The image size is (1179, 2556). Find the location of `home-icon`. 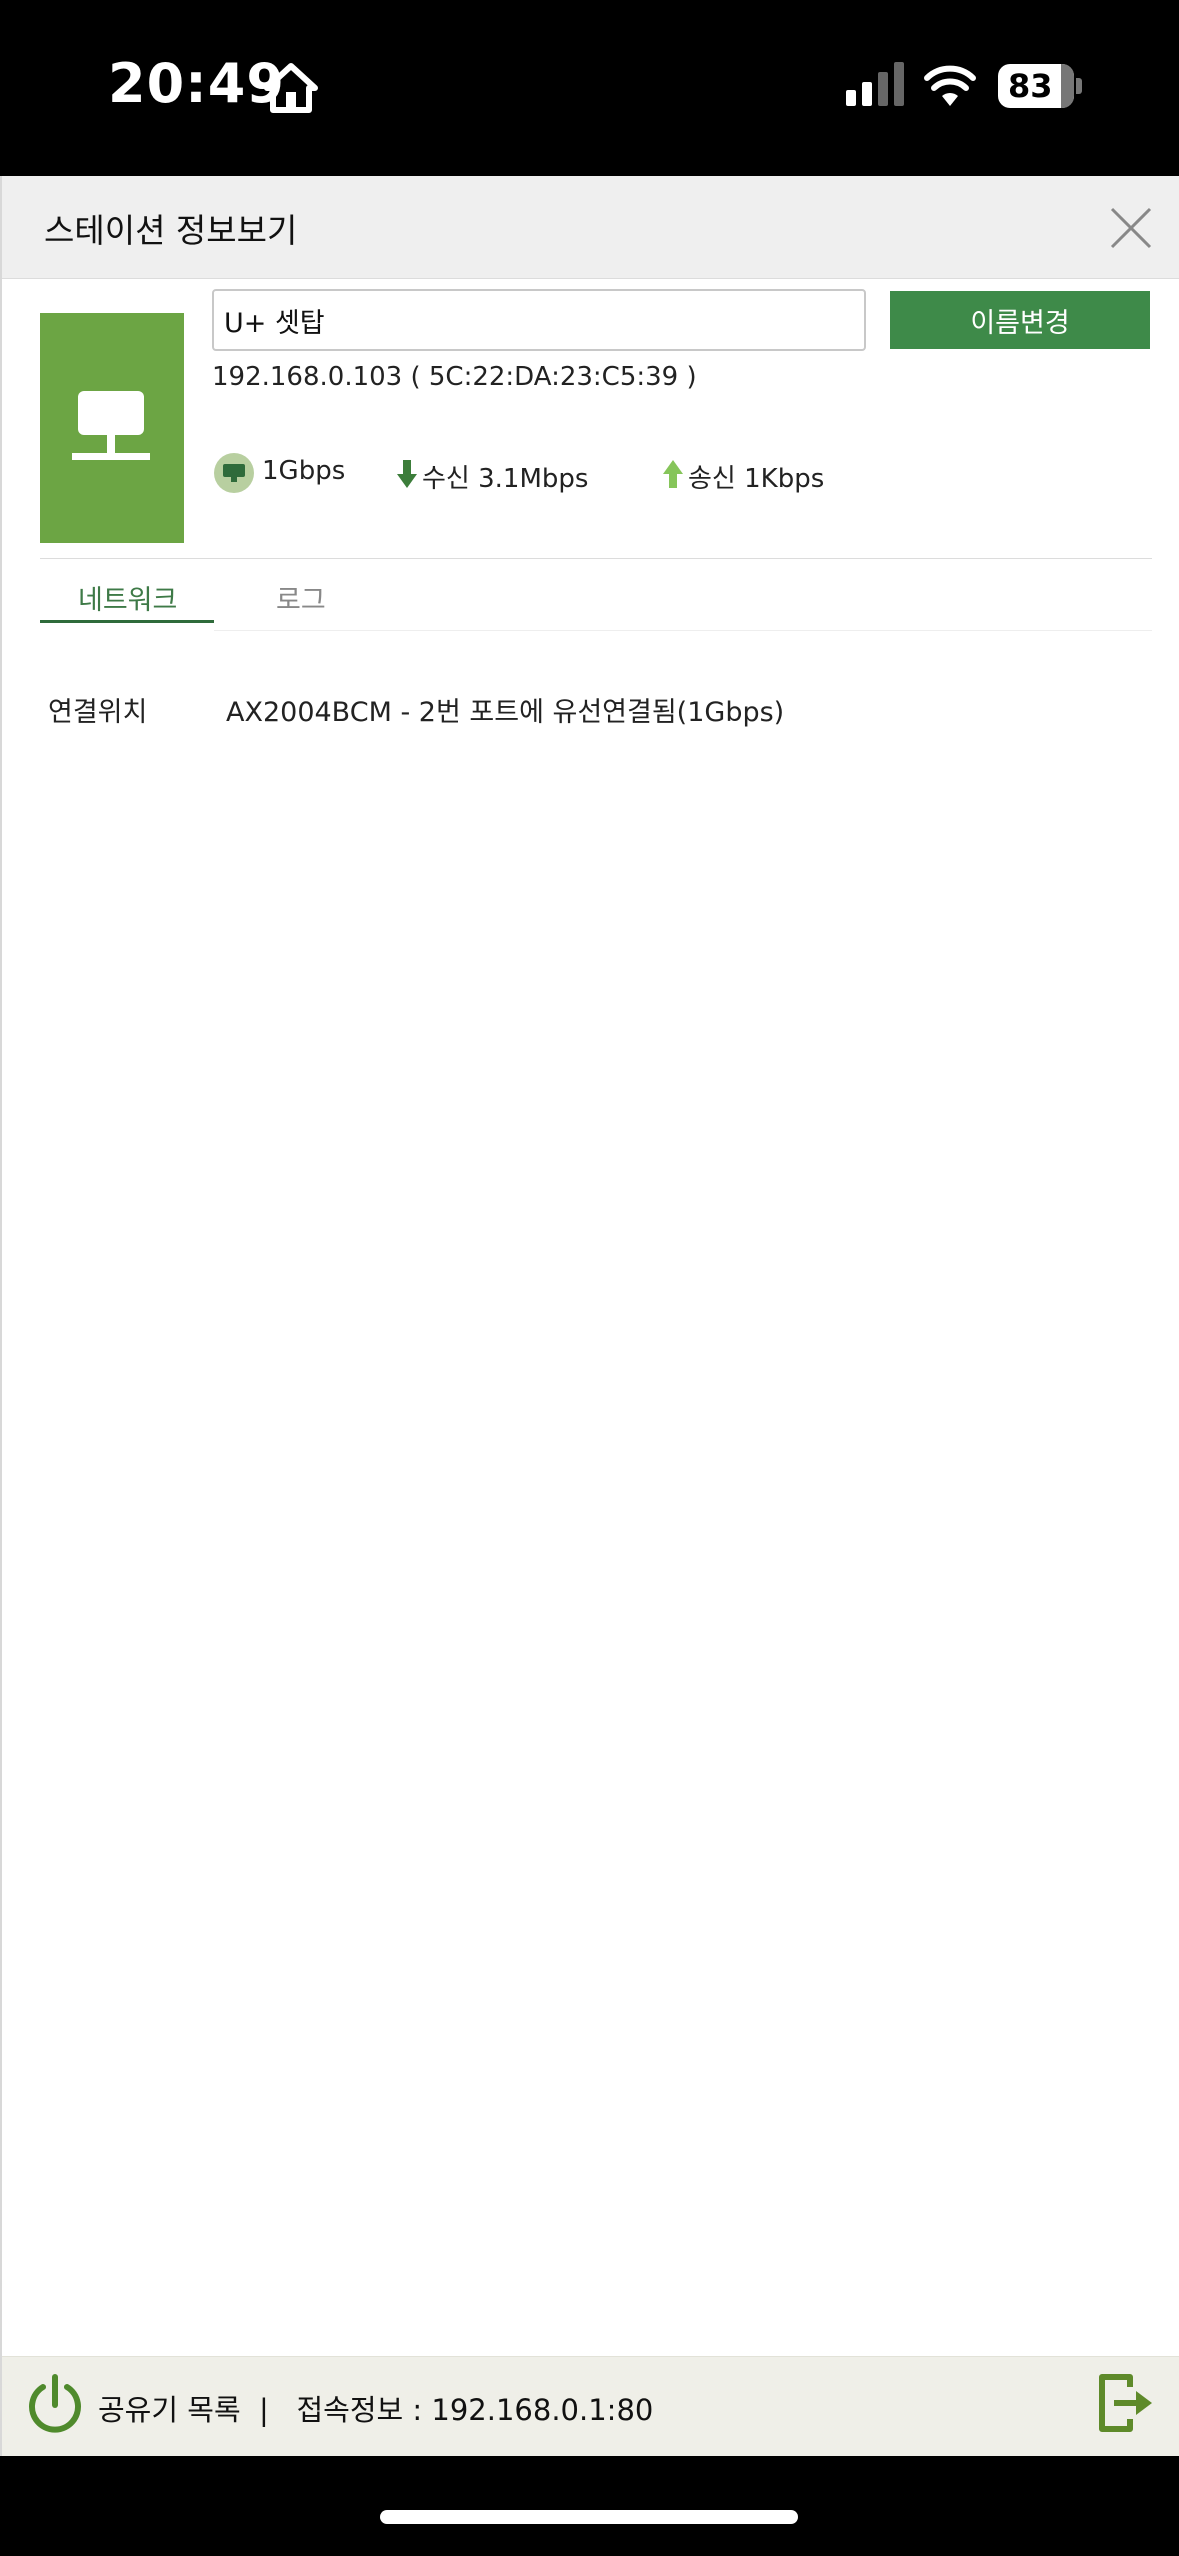

home-icon is located at coordinates (291, 88).